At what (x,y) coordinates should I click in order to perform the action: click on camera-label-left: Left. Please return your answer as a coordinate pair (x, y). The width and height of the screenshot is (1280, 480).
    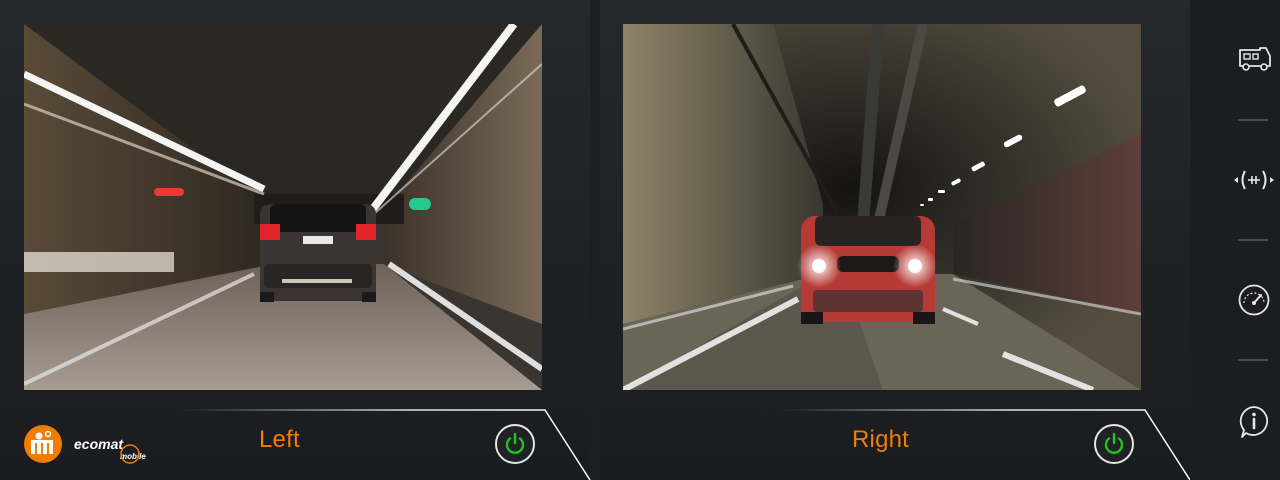
    Looking at the image, I should click on (279, 439).